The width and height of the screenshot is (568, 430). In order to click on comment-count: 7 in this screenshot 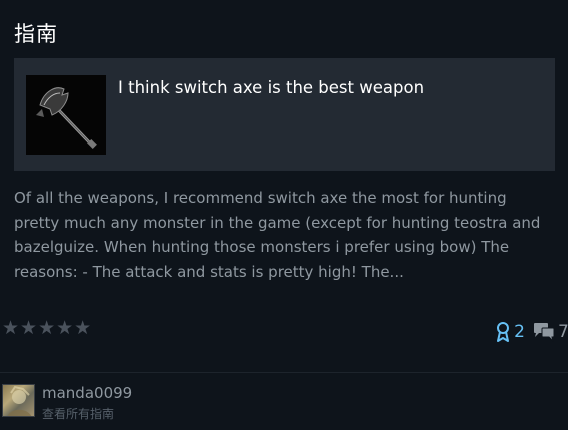, I will do `click(563, 332)`.